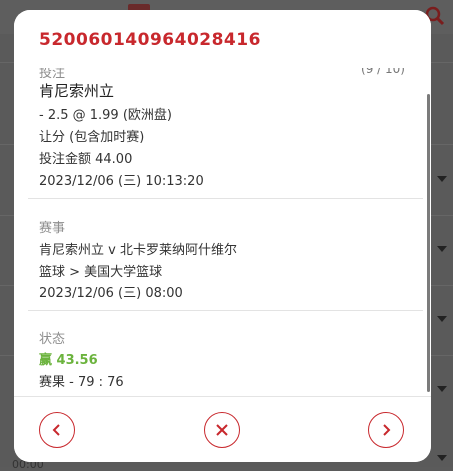 This screenshot has height=471, width=453. What do you see at coordinates (150, 40) in the screenshot?
I see `ticket-id: 520060140964028416` at bounding box center [150, 40].